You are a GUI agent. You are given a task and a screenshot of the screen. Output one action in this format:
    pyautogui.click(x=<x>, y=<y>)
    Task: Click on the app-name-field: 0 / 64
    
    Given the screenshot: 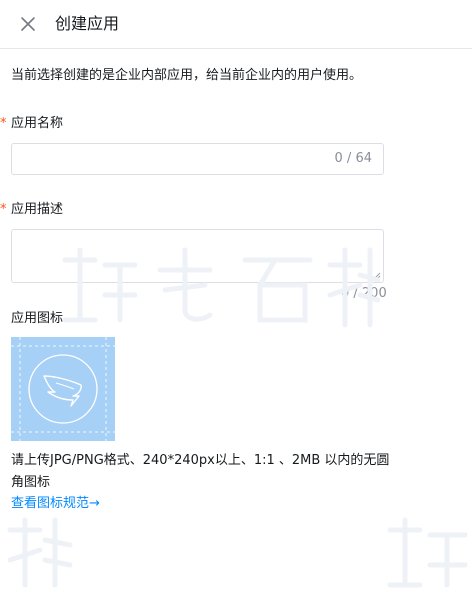 What is the action you would take?
    pyautogui.click(x=197, y=159)
    